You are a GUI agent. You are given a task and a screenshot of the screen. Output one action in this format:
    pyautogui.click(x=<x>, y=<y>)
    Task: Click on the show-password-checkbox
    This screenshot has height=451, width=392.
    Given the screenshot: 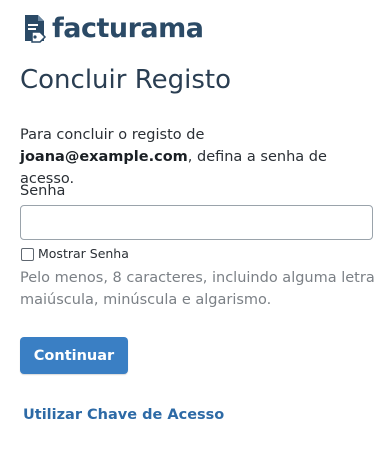 What is the action you would take?
    pyautogui.click(x=27, y=254)
    